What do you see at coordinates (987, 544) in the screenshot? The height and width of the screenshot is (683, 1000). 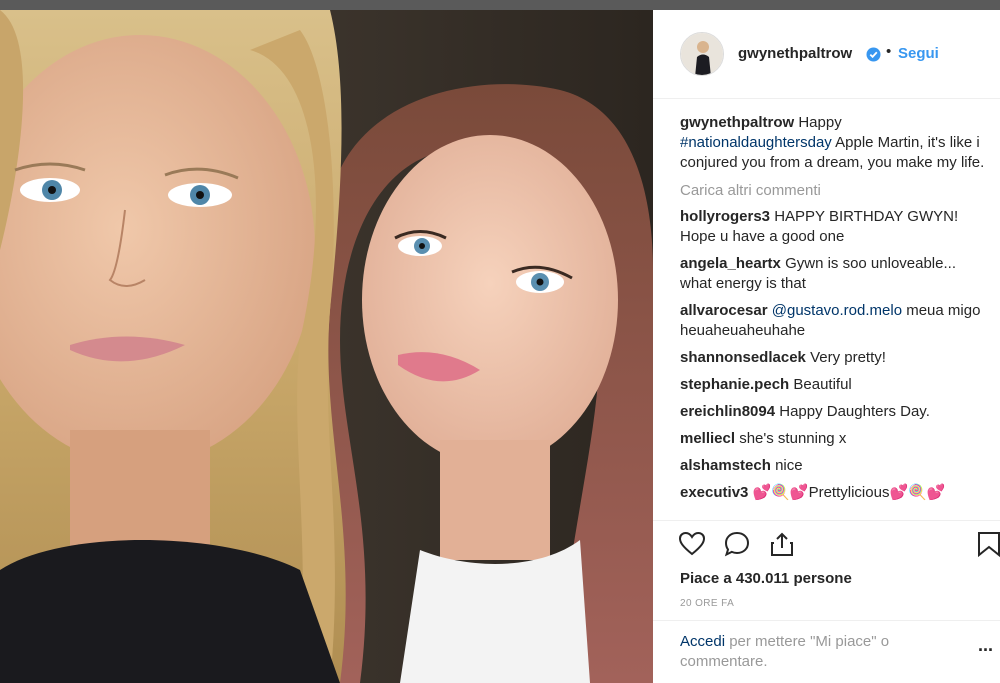 I see `bookmark-icon` at bounding box center [987, 544].